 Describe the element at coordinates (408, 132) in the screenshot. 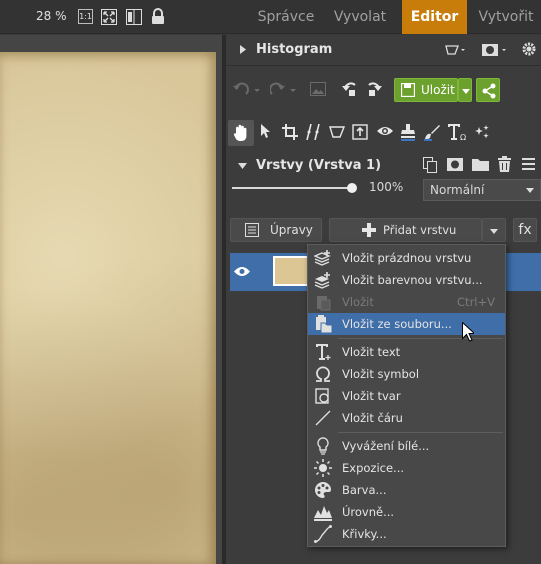

I see `clone-stamp-icon` at that location.